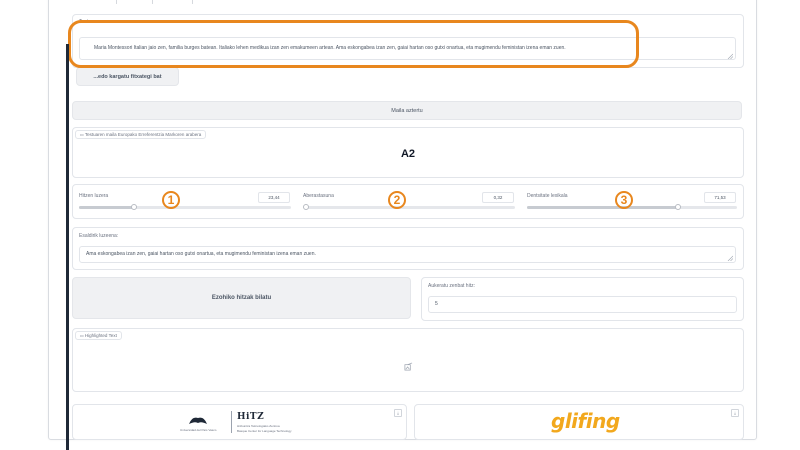 This screenshot has height=450, width=800. What do you see at coordinates (264, 431) in the screenshot?
I see `hitz-subtitle-2: Basque Center for Language Technology` at bounding box center [264, 431].